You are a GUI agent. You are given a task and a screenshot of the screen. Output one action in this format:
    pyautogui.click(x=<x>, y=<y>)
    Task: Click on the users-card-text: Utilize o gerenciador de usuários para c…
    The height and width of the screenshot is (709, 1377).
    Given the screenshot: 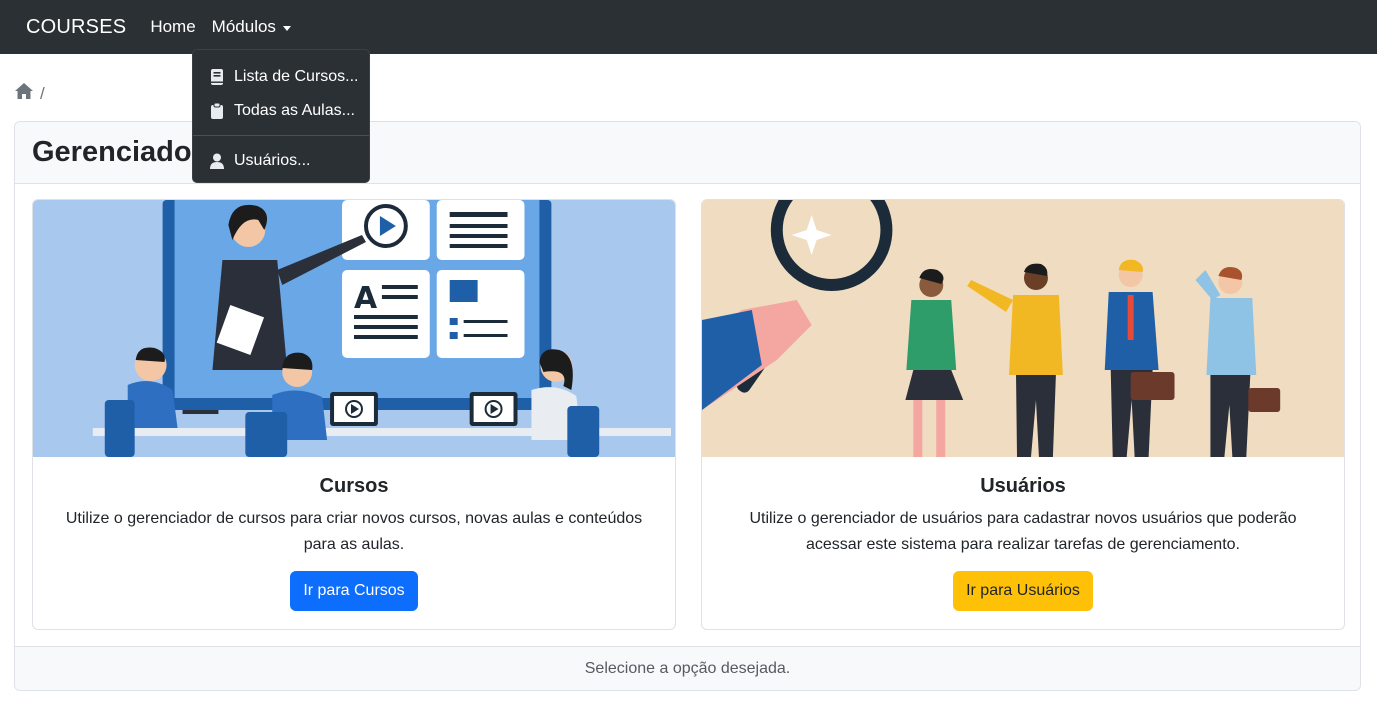 What is the action you would take?
    pyautogui.click(x=1023, y=531)
    